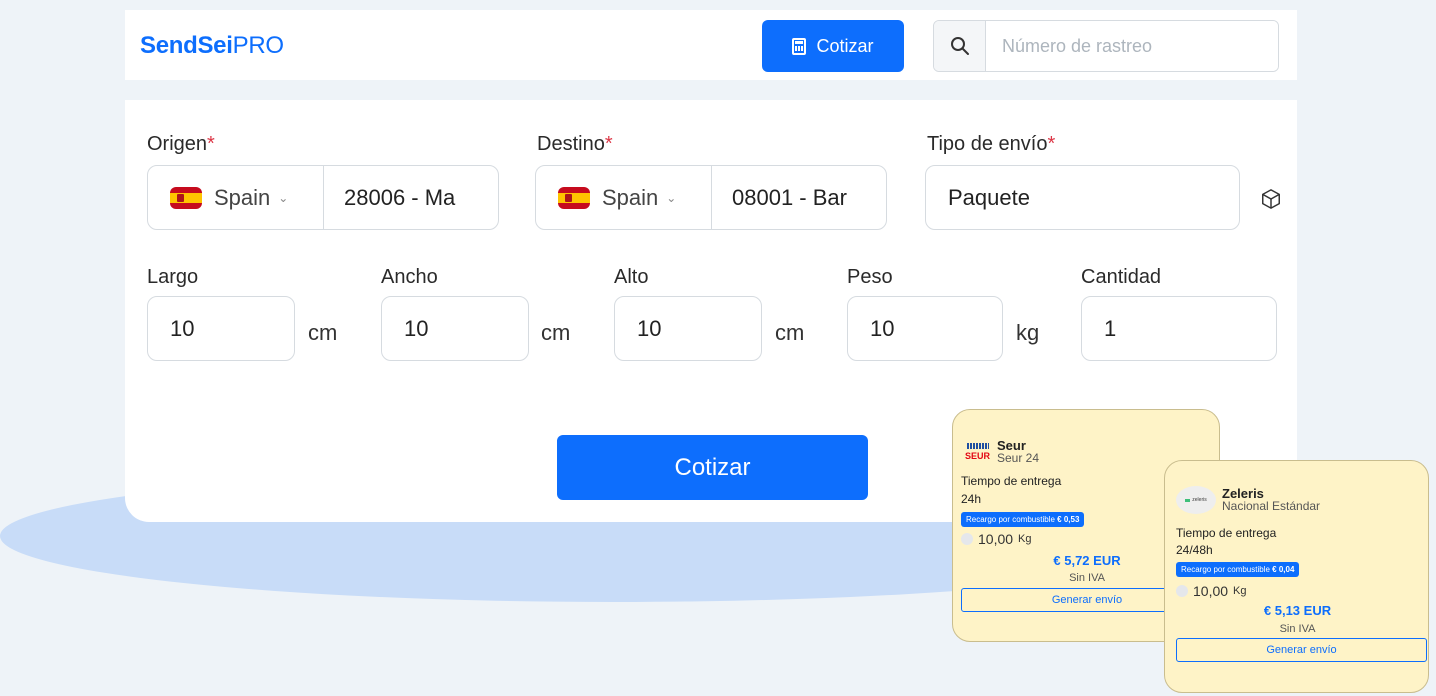 This screenshot has width=1436, height=696. Describe the element at coordinates (790, 332) in the screenshot. I see `alto-unit: cm` at that location.